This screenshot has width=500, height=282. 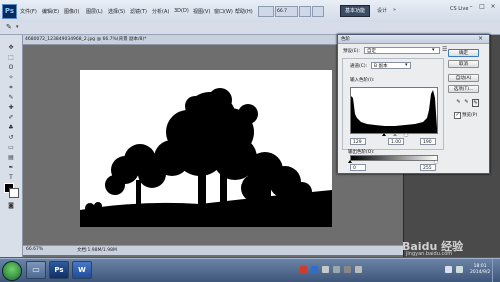 What do you see at coordinates (318, 11) in the screenshot?
I see `arrange-docs-button` at bounding box center [318, 11].